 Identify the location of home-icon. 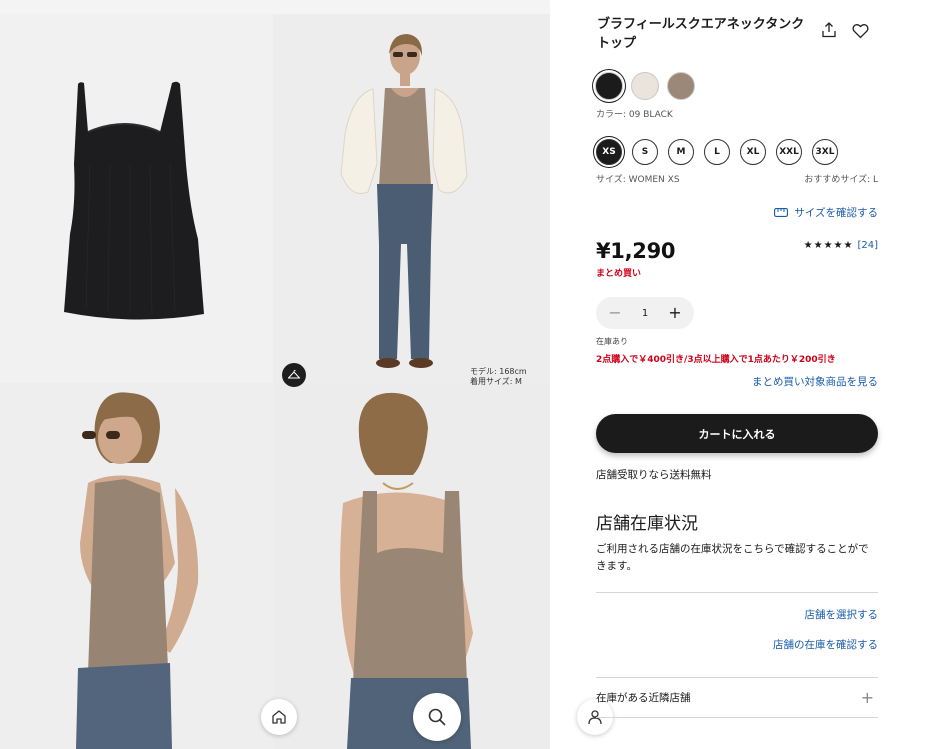
(279, 717).